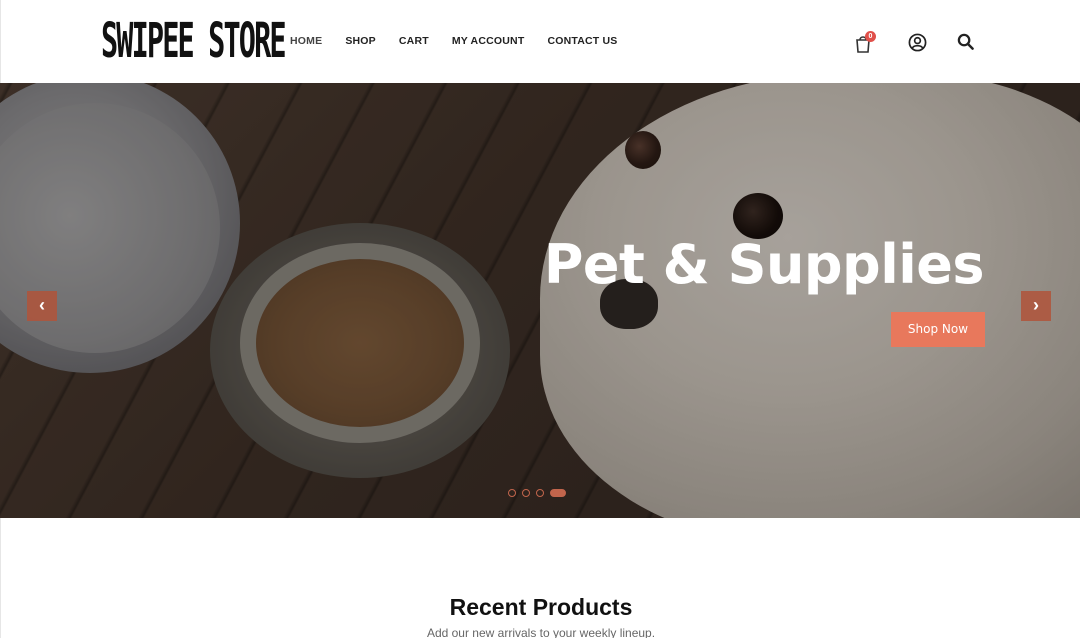 The width and height of the screenshot is (1080, 638). I want to click on user-icon, so click(917, 42).